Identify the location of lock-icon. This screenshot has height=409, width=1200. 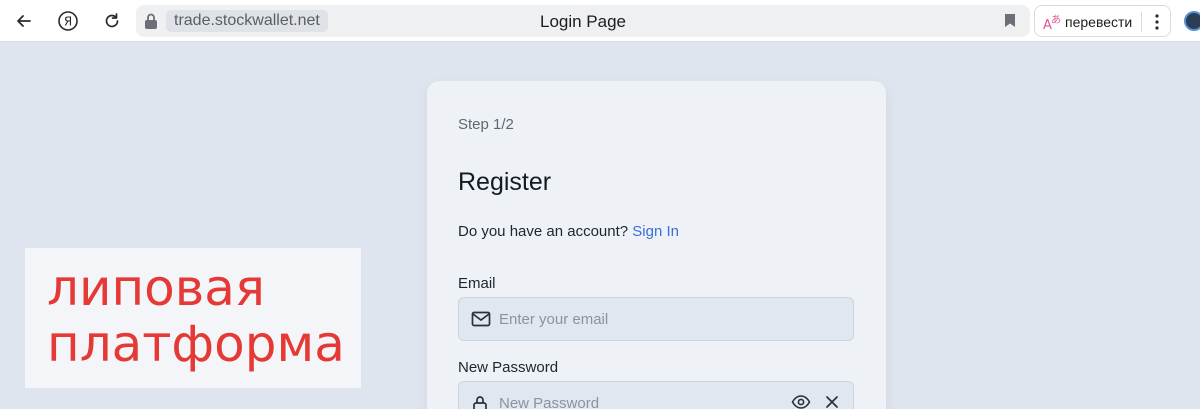
(480, 402).